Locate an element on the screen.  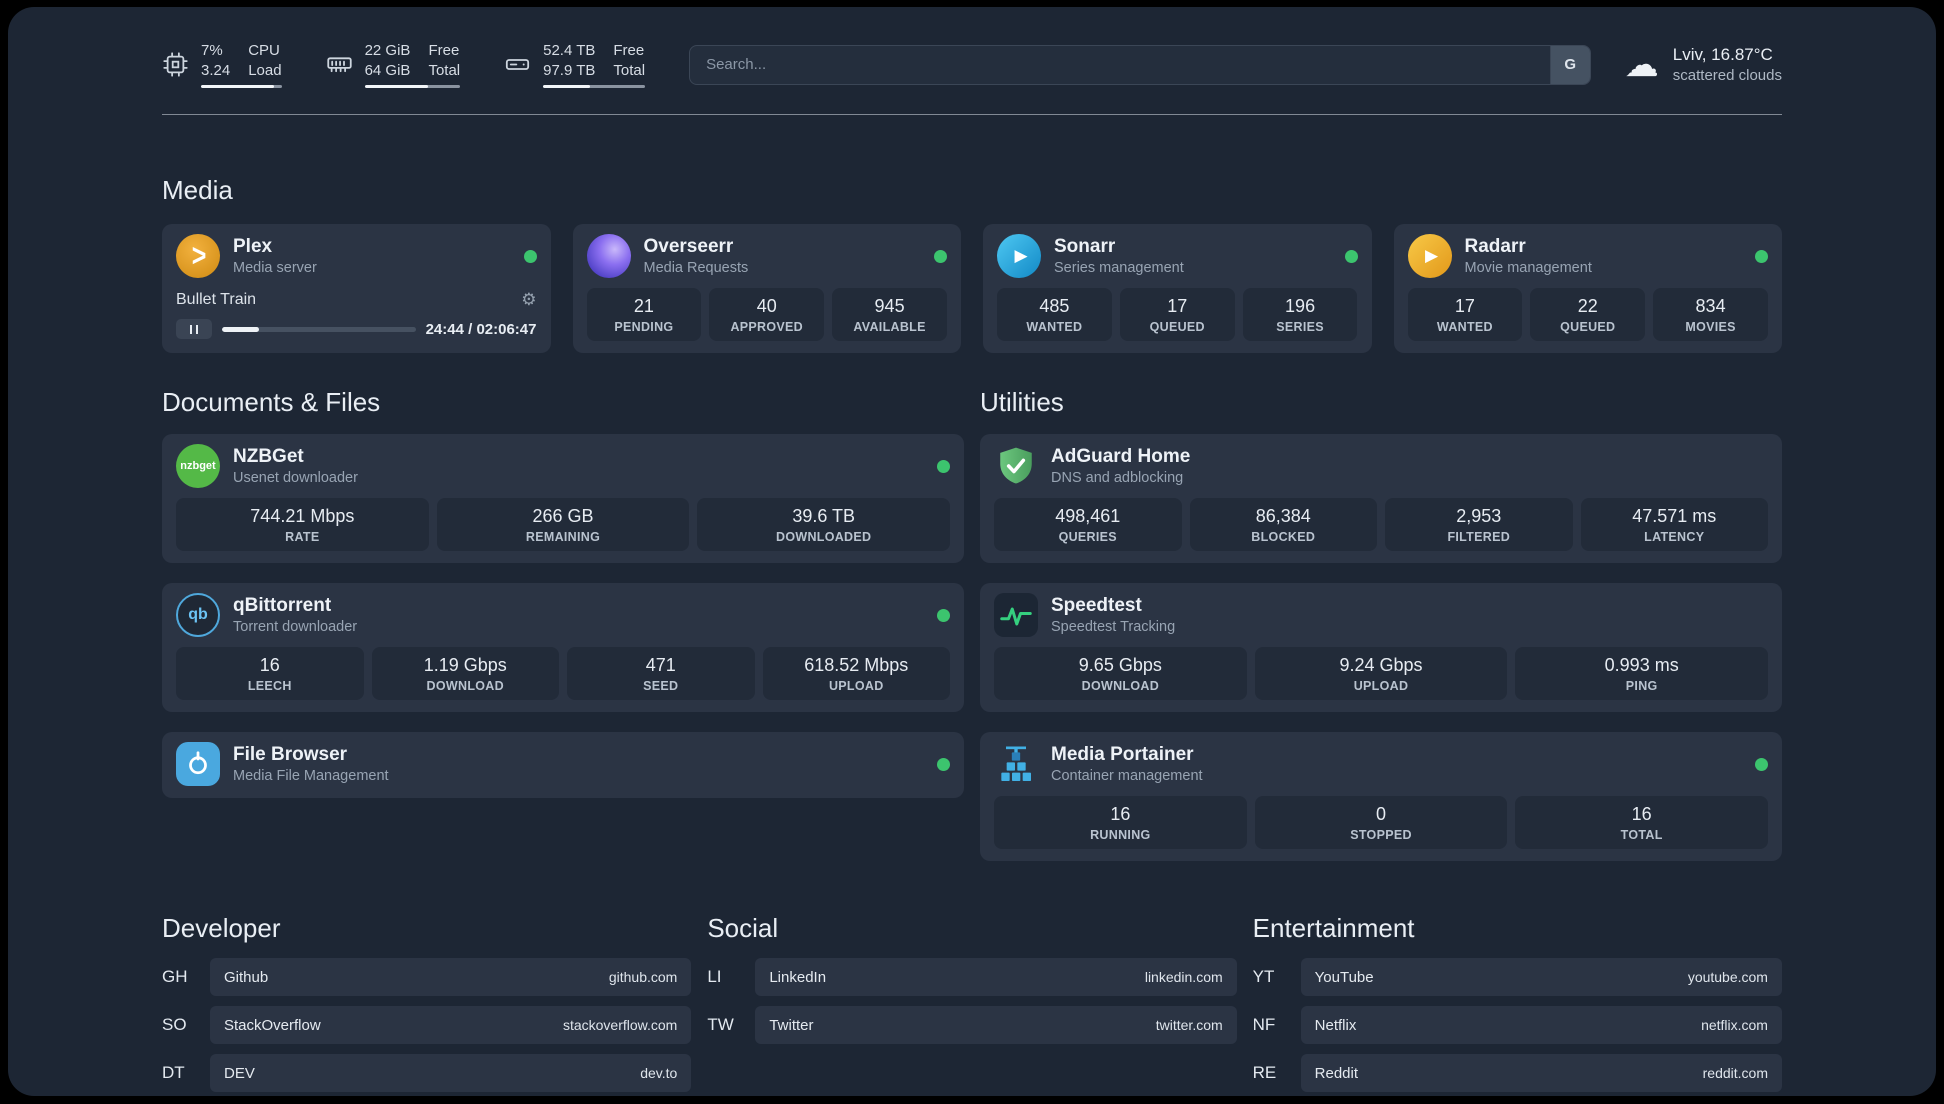
portainer-status-dot is located at coordinates (1761, 764).